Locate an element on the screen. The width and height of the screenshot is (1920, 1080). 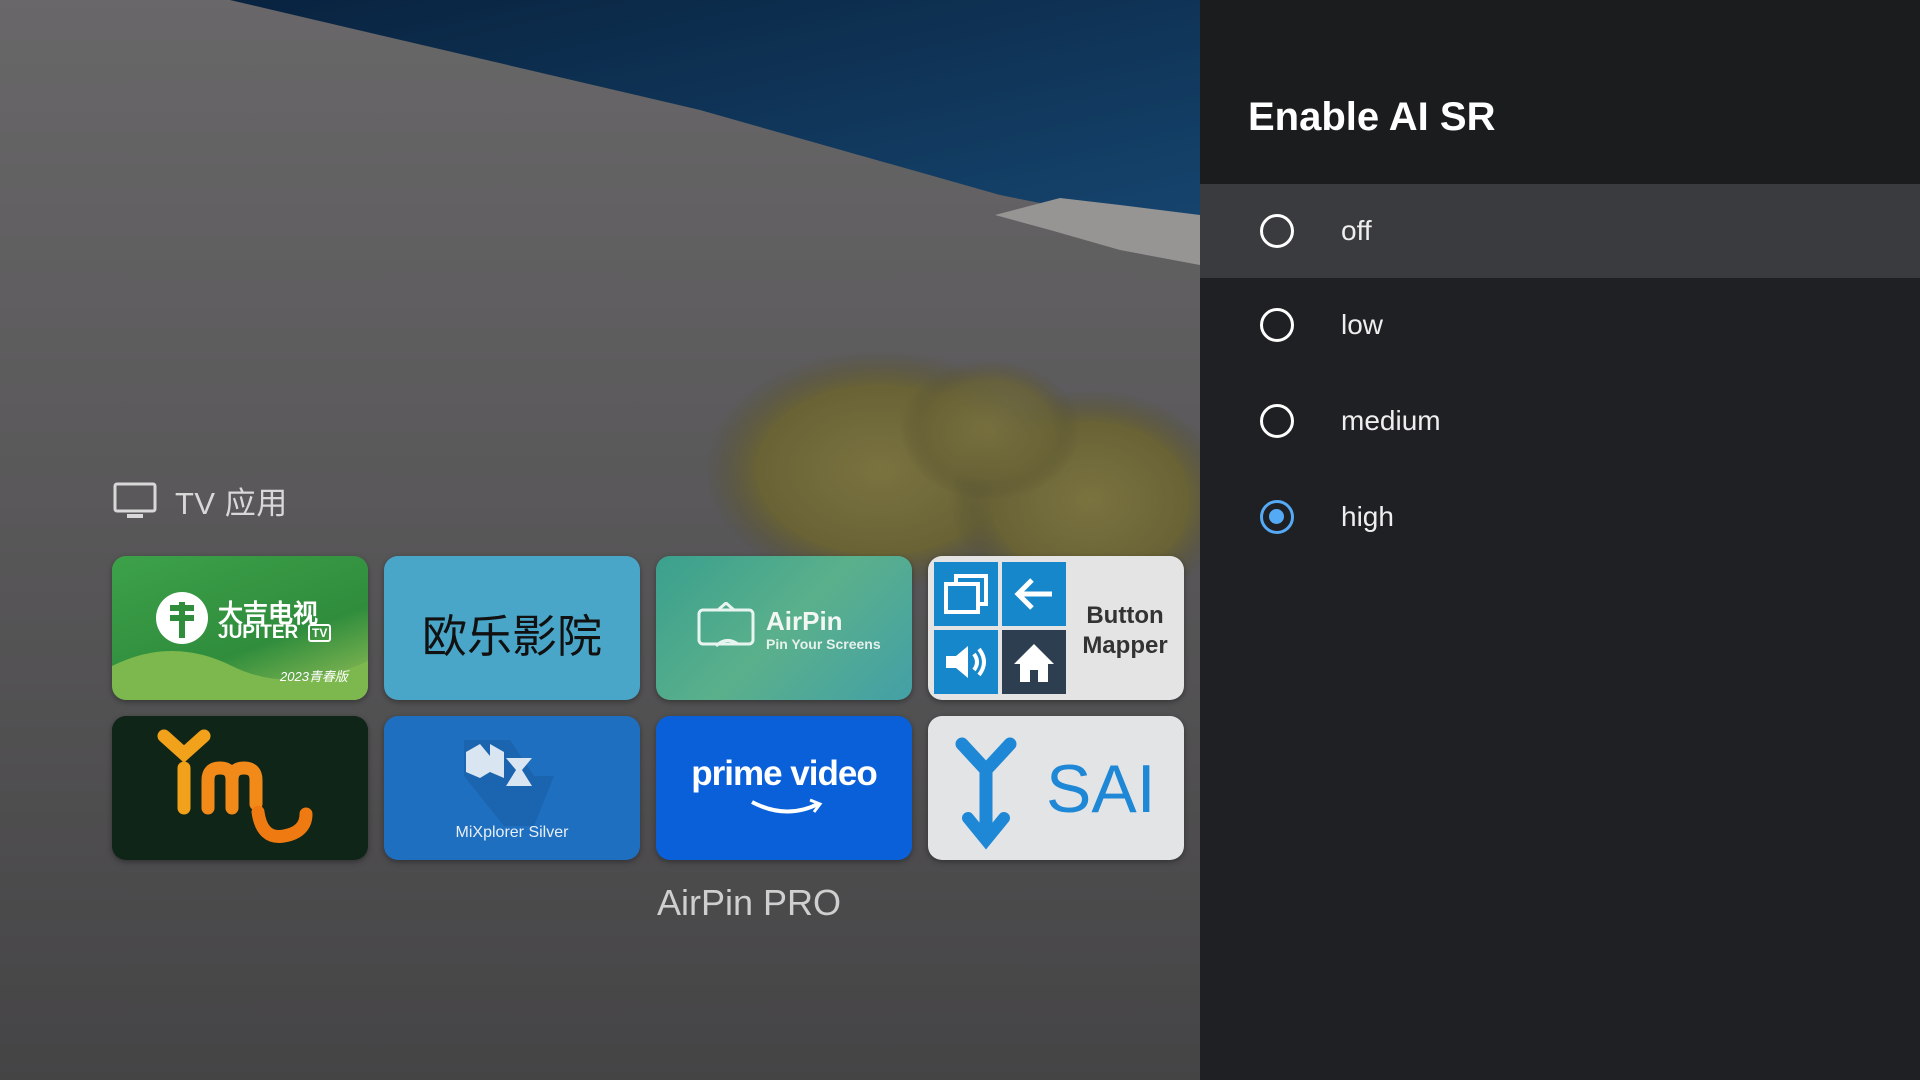
mix-name: MiXplorer Silver is located at coordinates (512, 832).